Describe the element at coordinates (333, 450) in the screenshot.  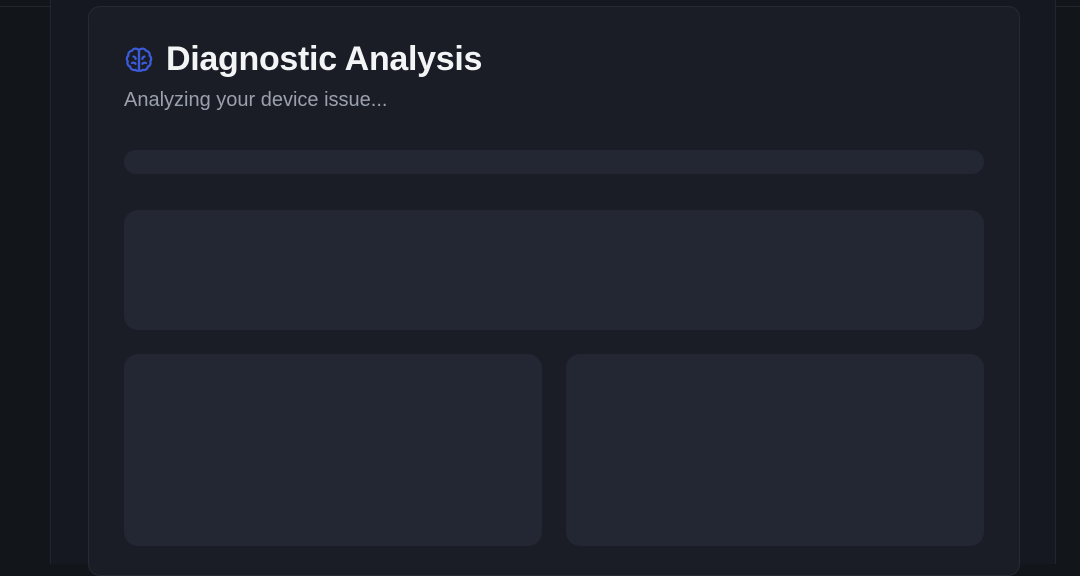
I see `loading-detail-left-placeholder` at that location.